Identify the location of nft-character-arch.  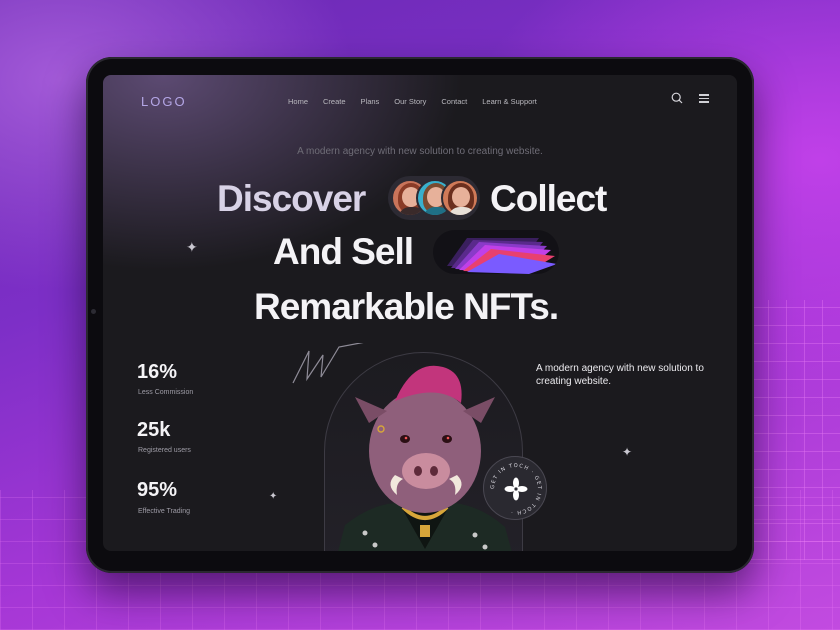
(423, 451).